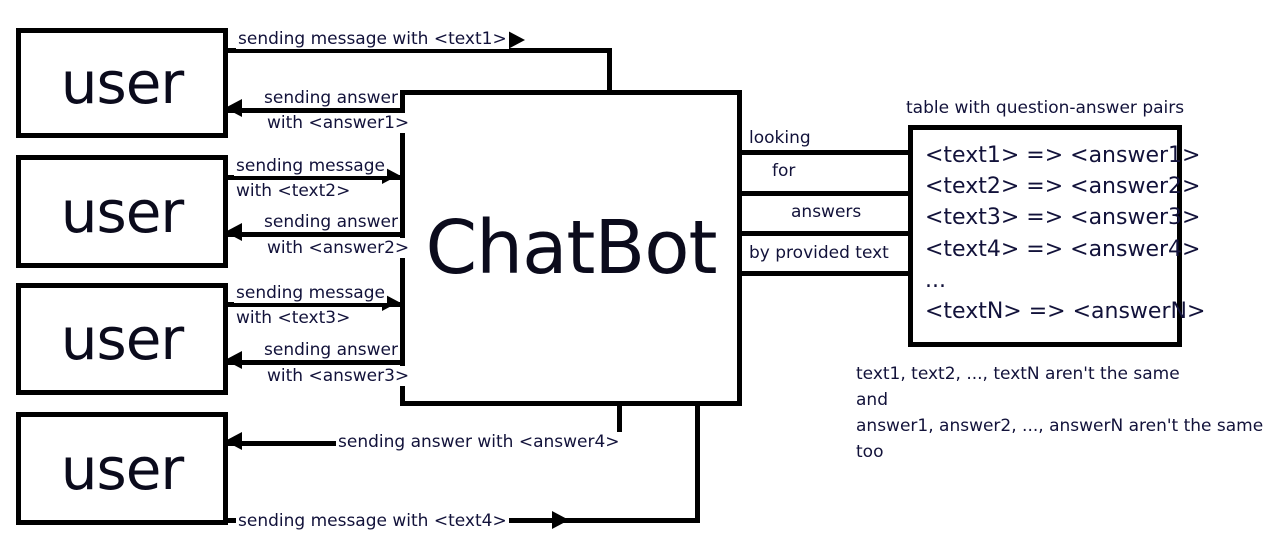 This screenshot has width=1271, height=546. I want to click on user-box-2: user, so click(122, 211).